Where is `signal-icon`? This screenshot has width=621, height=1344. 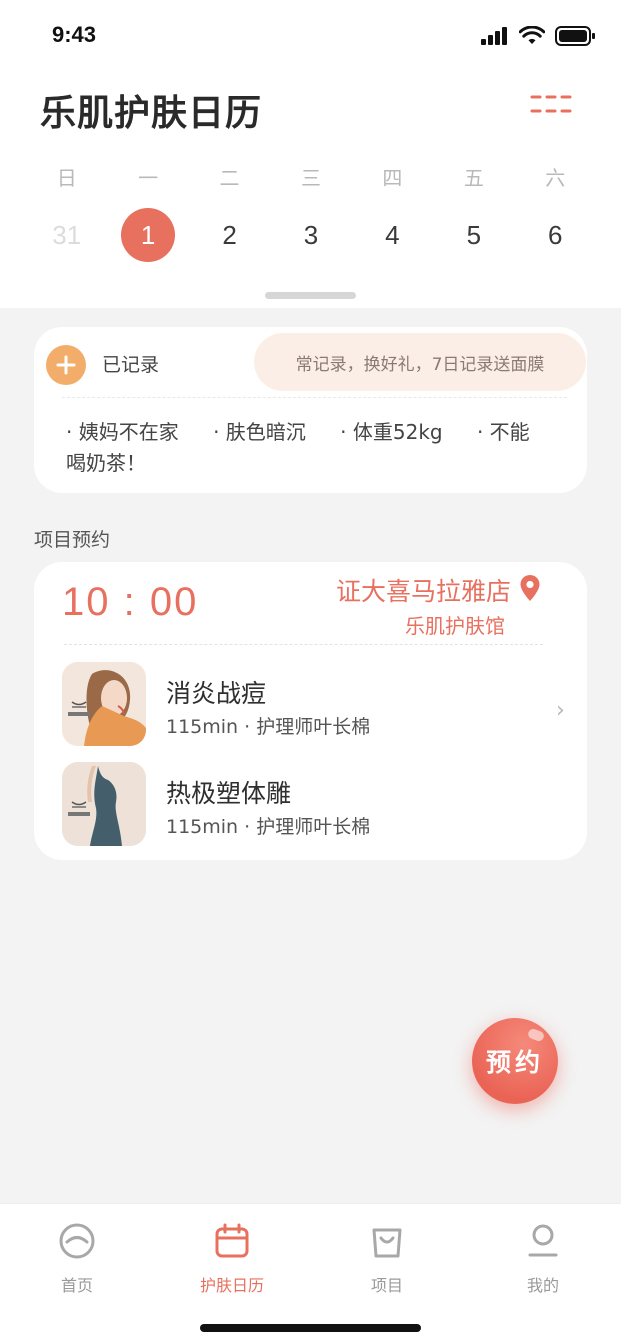 signal-icon is located at coordinates (494, 36).